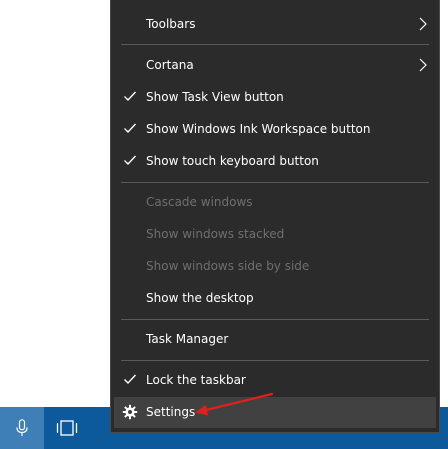 The width and height of the screenshot is (448, 449). I want to click on menu-item-show-touch-keyboard-button: Show touch keyboard button, so click(275, 161).